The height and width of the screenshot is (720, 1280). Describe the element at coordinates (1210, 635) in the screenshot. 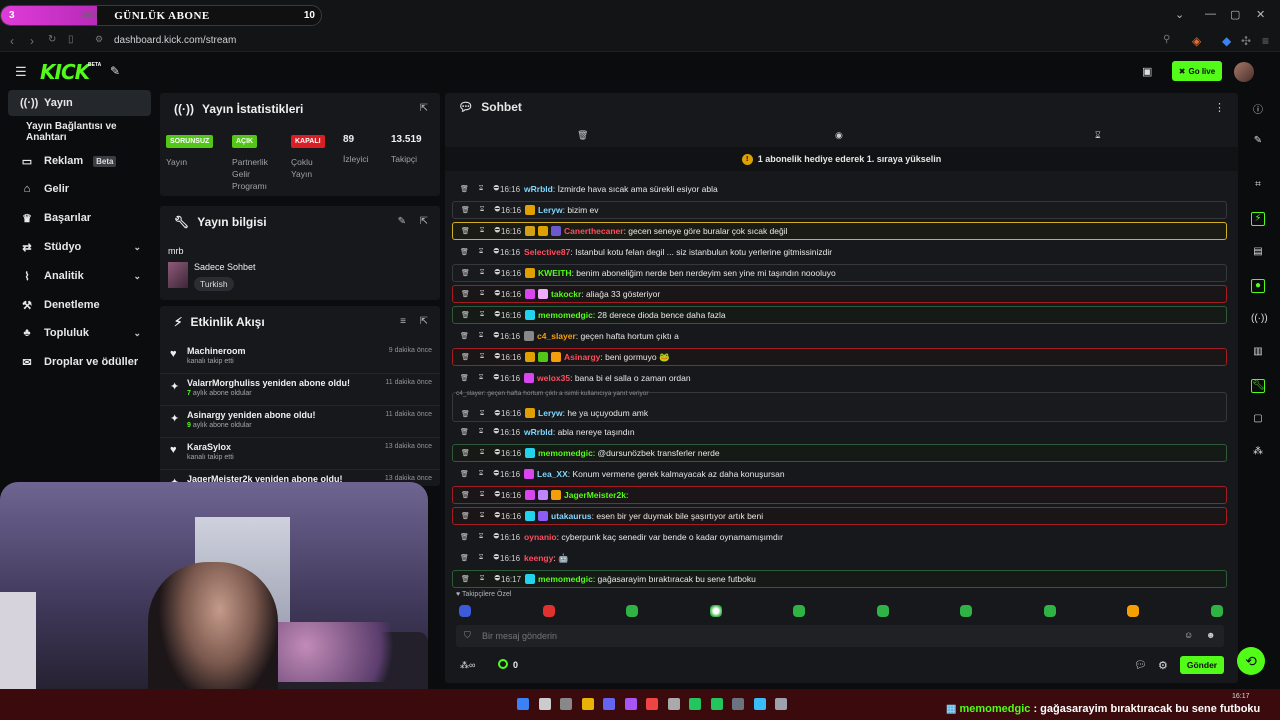

I see `emoji-icon: ☻` at that location.